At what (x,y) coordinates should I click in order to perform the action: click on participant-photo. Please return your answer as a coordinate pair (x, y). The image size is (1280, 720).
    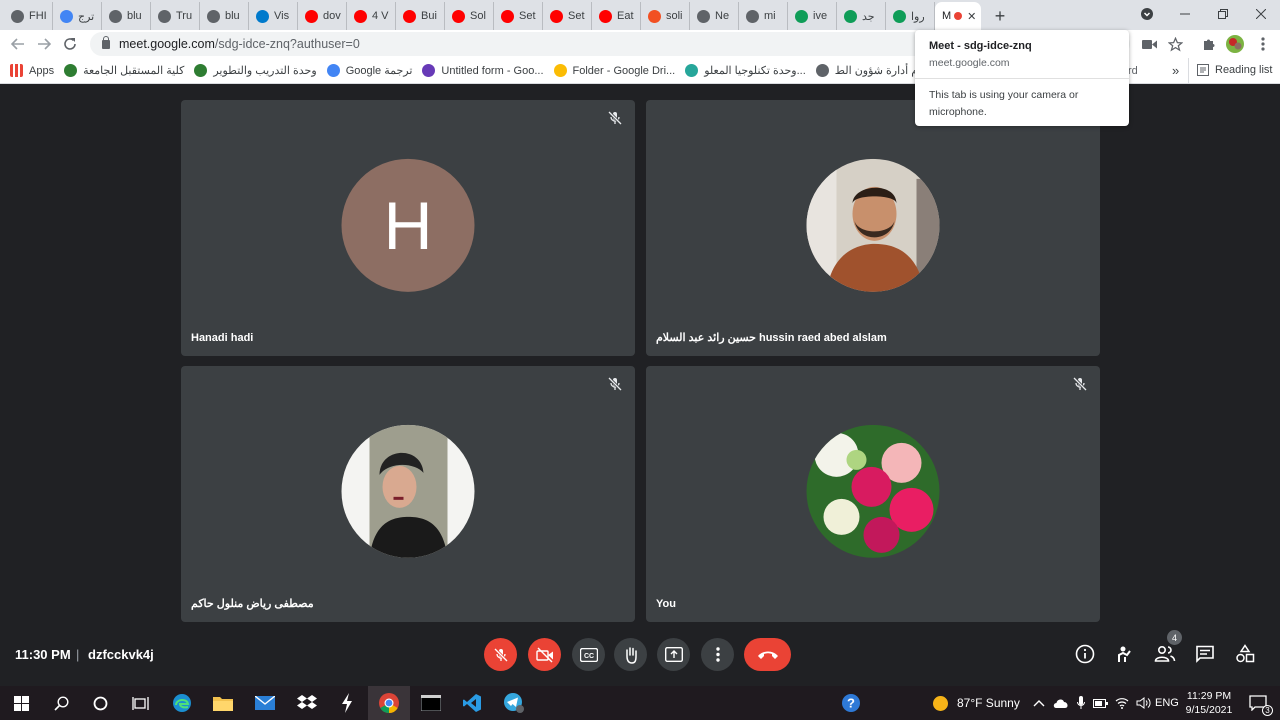
    Looking at the image, I should click on (408, 491).